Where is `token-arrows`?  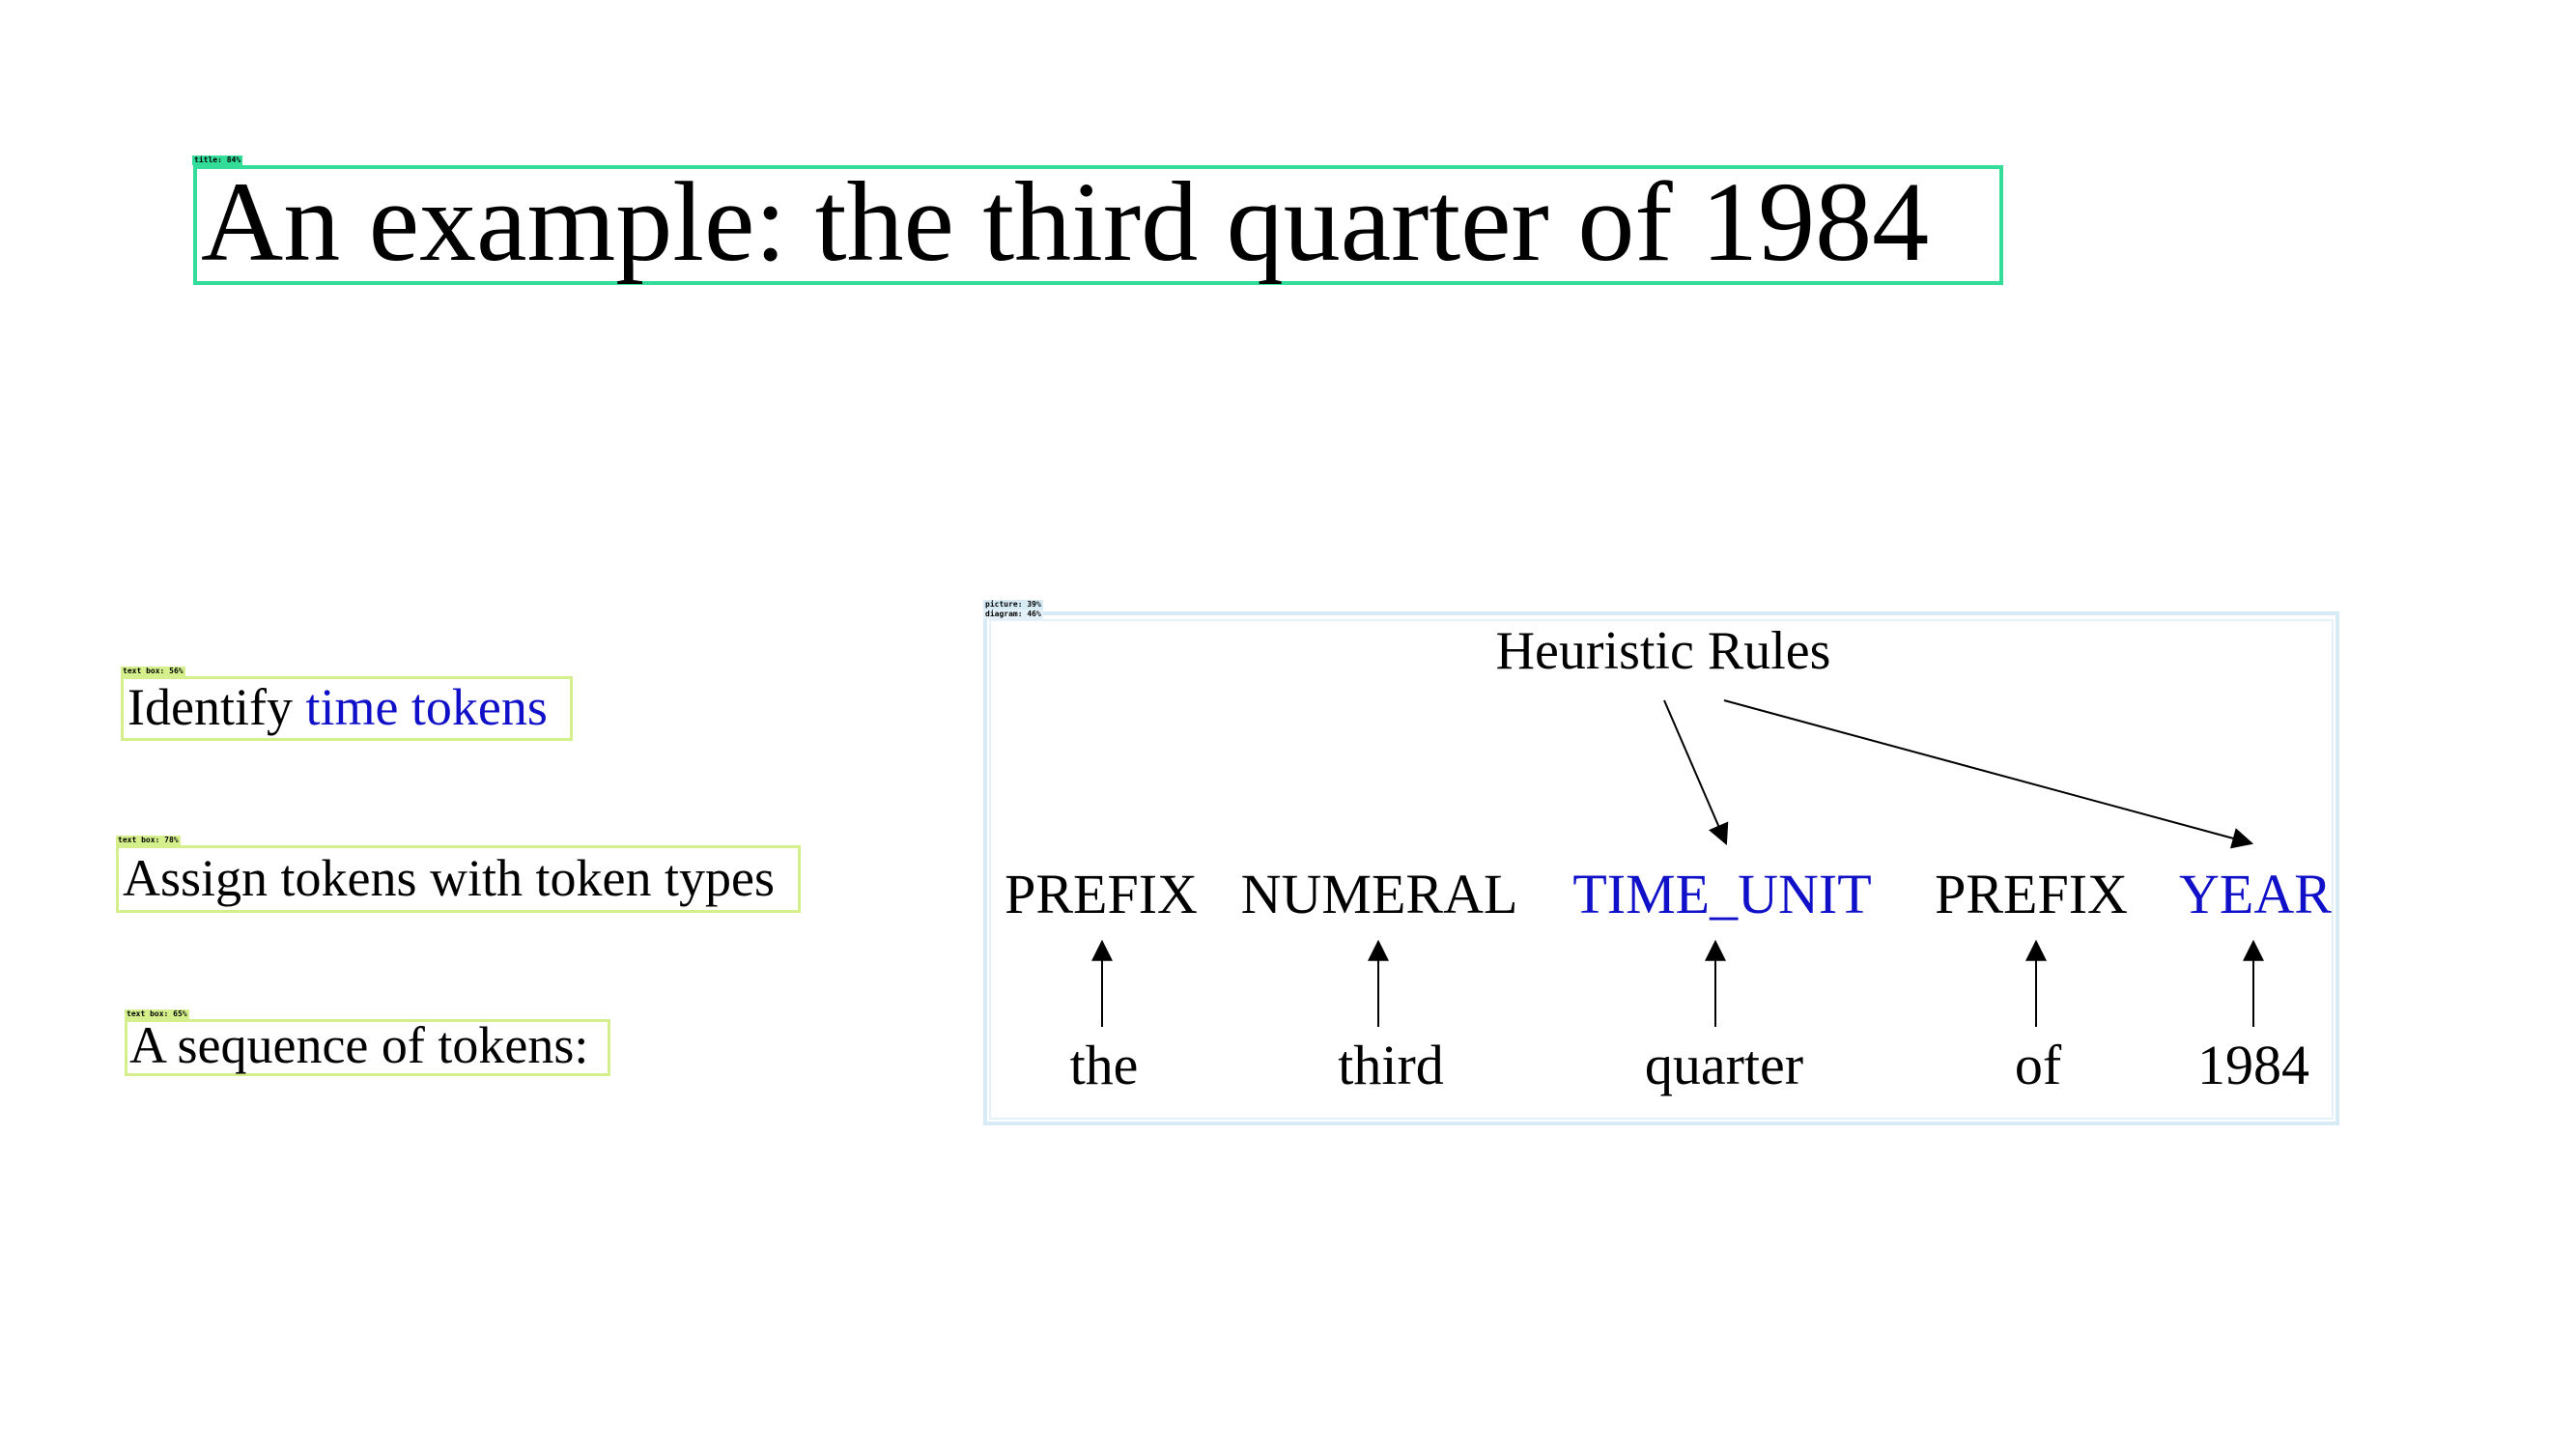
token-arrows is located at coordinates (1677, 983).